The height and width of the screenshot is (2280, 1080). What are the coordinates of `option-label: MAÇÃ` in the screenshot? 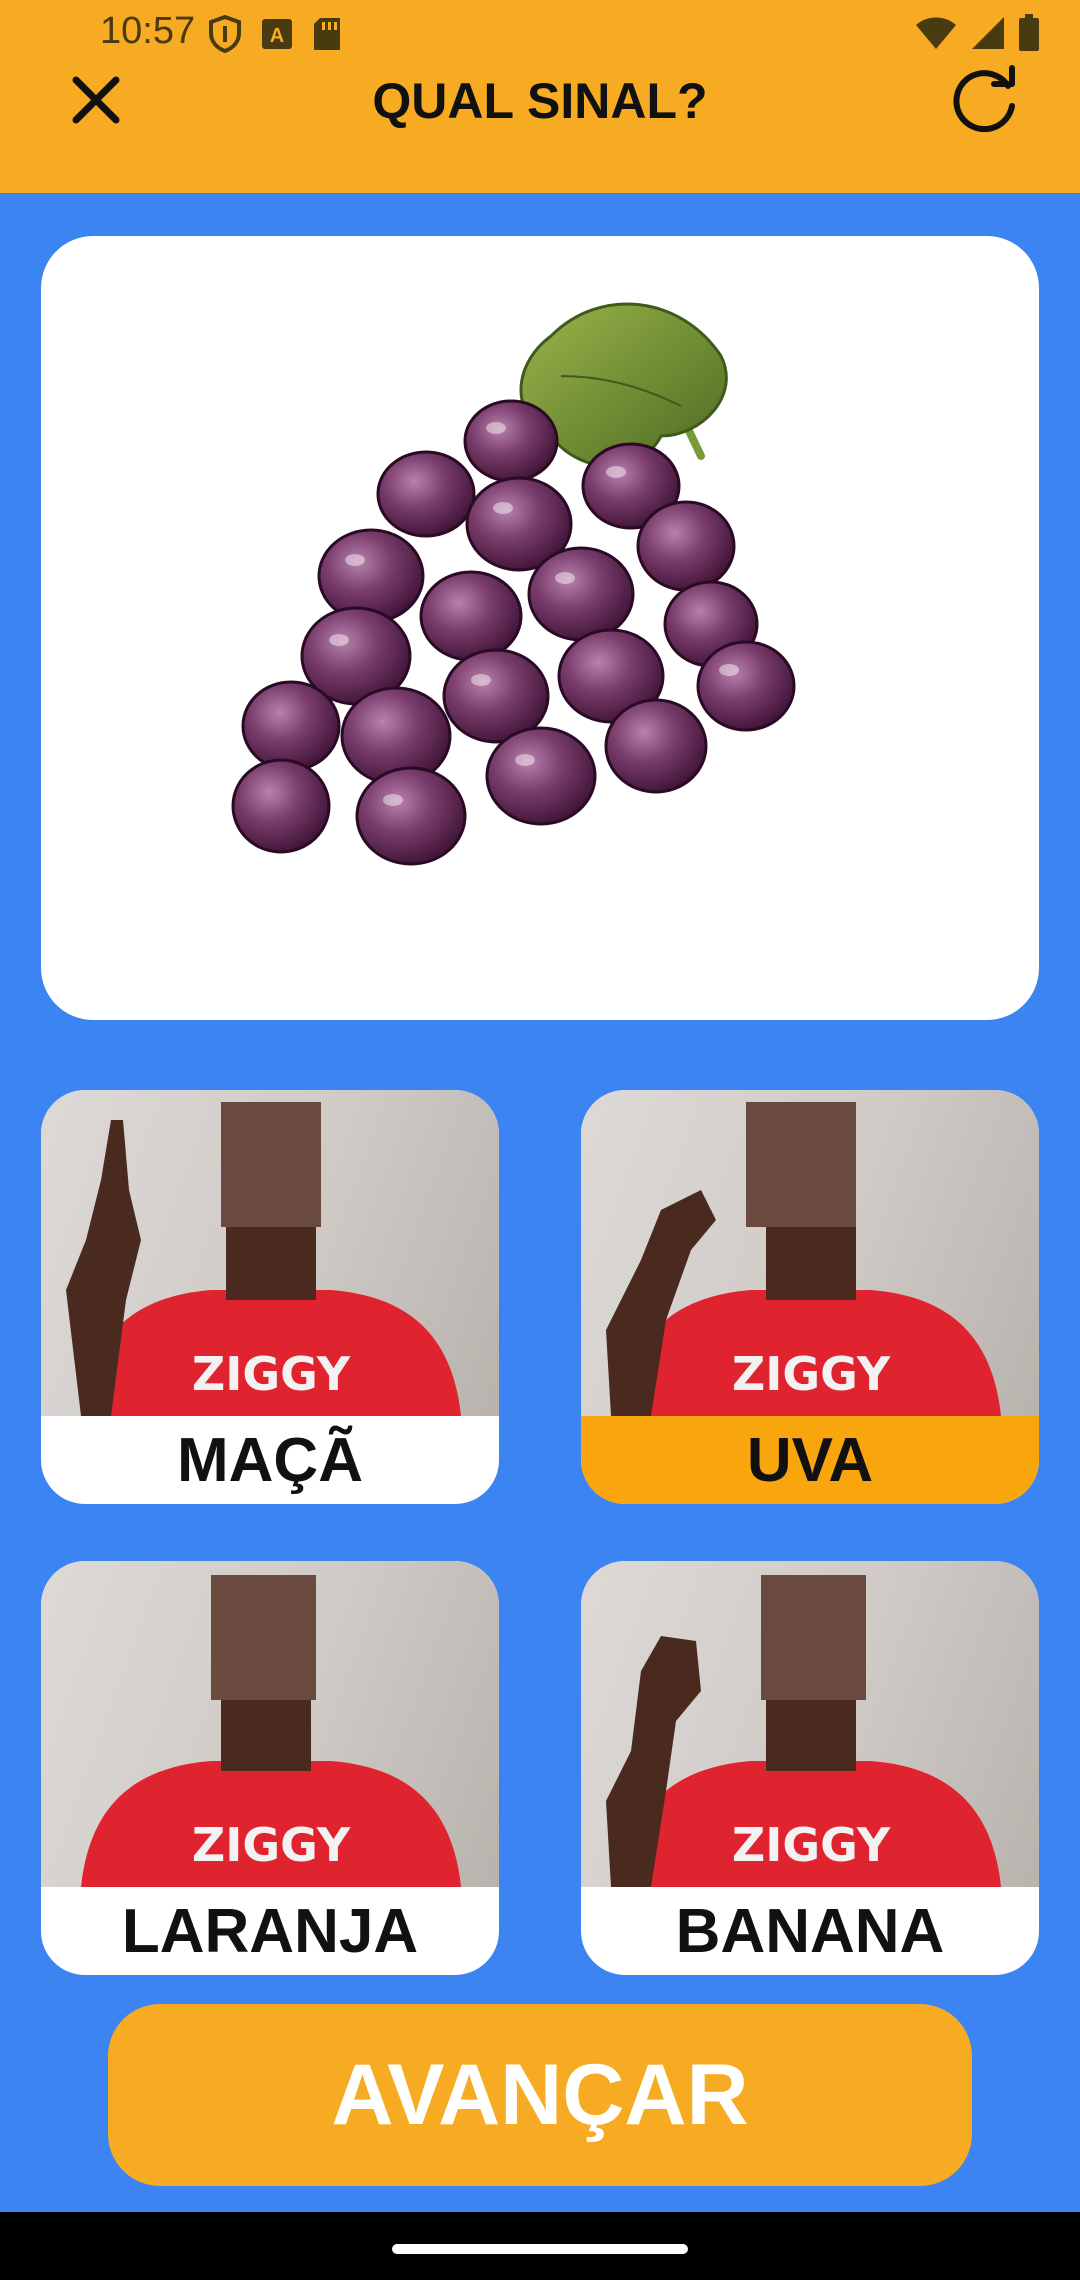 It's located at (270, 1460).